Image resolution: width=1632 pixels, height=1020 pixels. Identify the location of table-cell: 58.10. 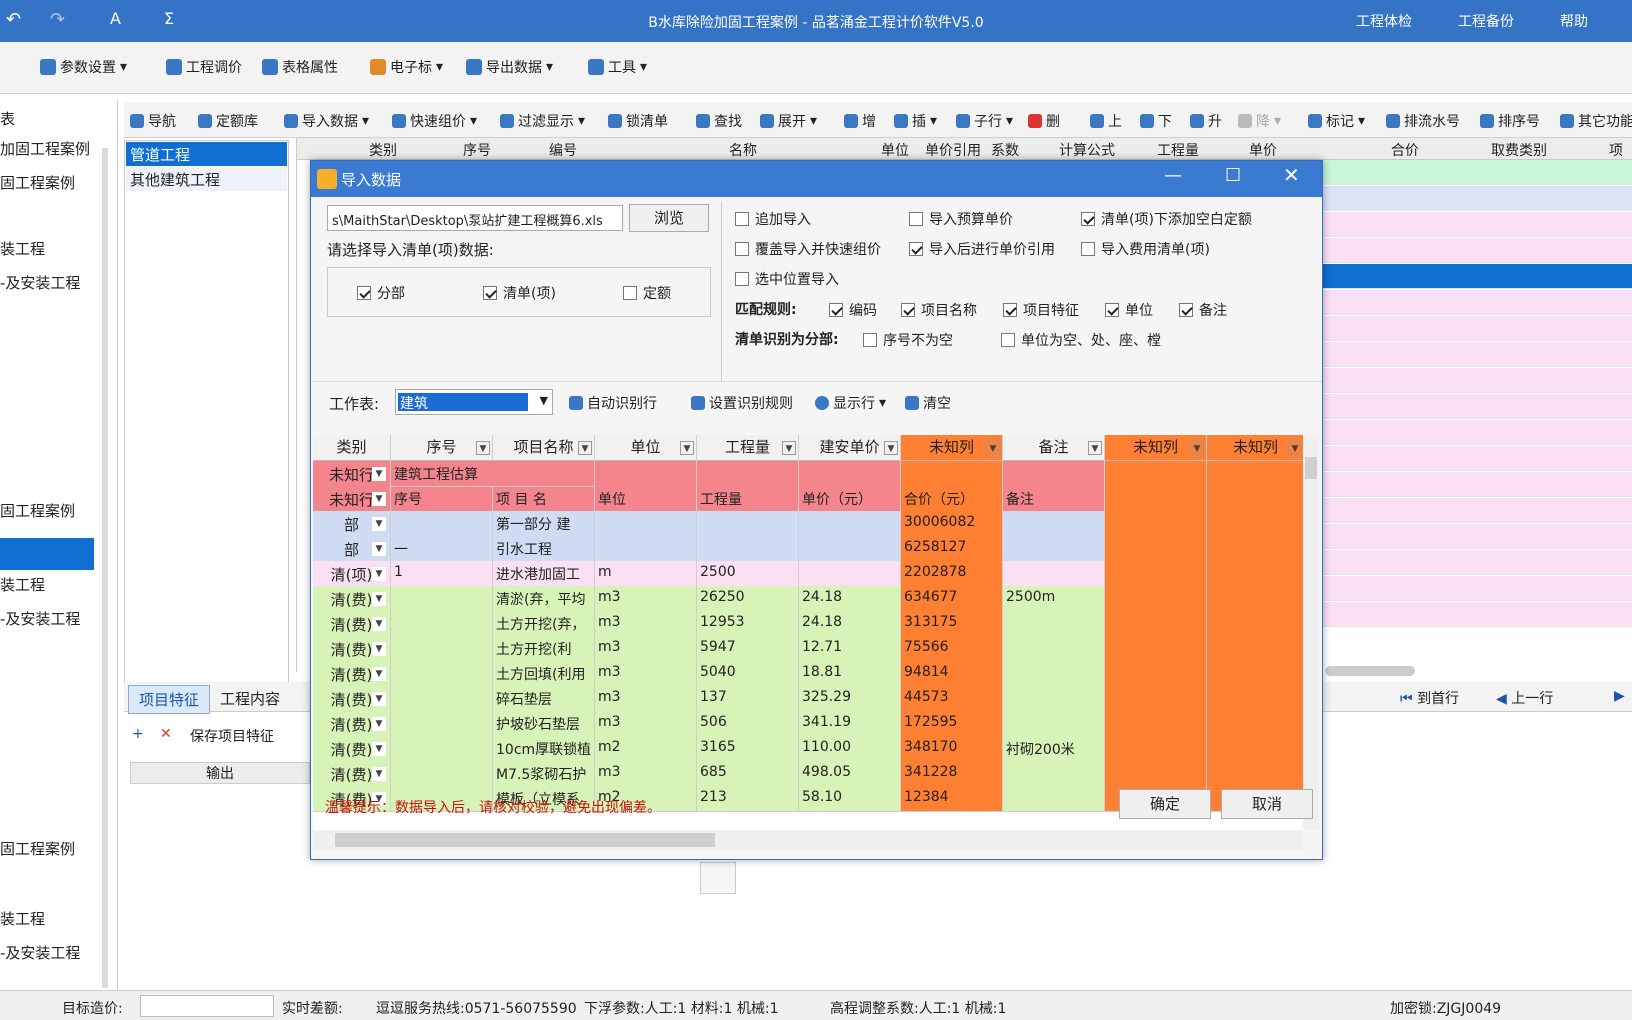
(850, 799).